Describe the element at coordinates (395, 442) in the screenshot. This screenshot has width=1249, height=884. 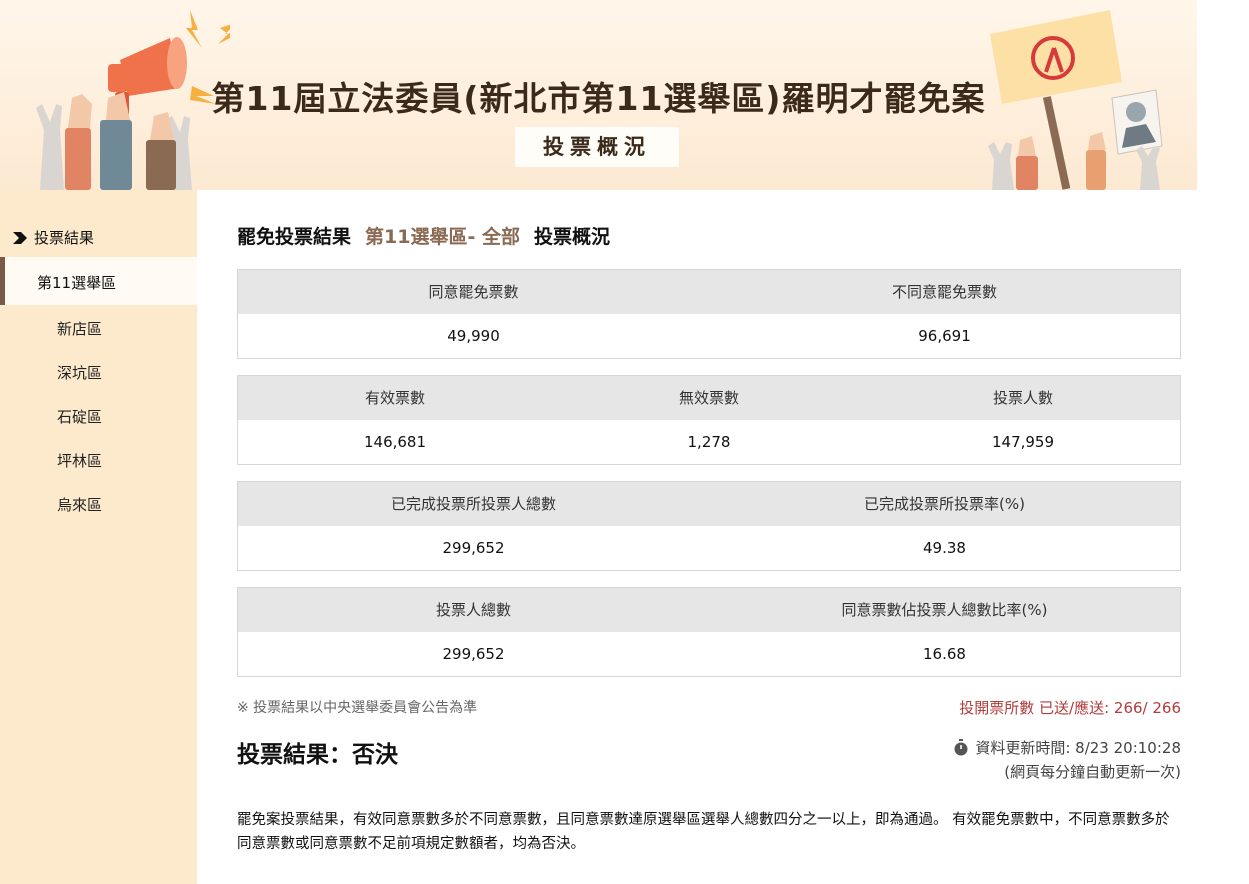
I see `table-cell: 146,681` at that location.